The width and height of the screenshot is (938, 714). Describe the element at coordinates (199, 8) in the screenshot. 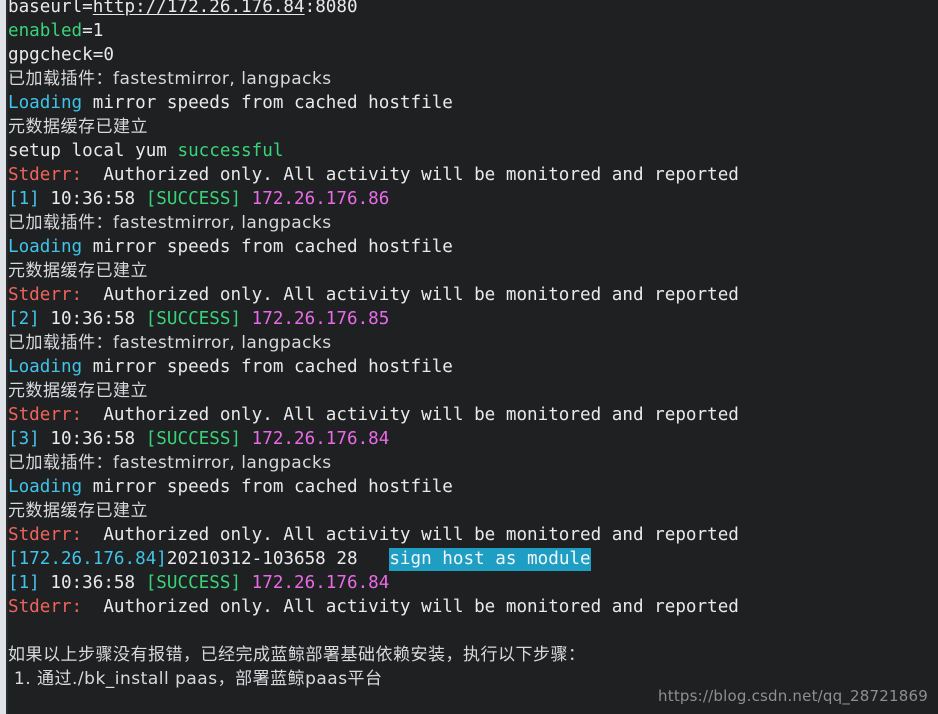

I see `terminal-text-url: http://172.26.176.84` at that location.